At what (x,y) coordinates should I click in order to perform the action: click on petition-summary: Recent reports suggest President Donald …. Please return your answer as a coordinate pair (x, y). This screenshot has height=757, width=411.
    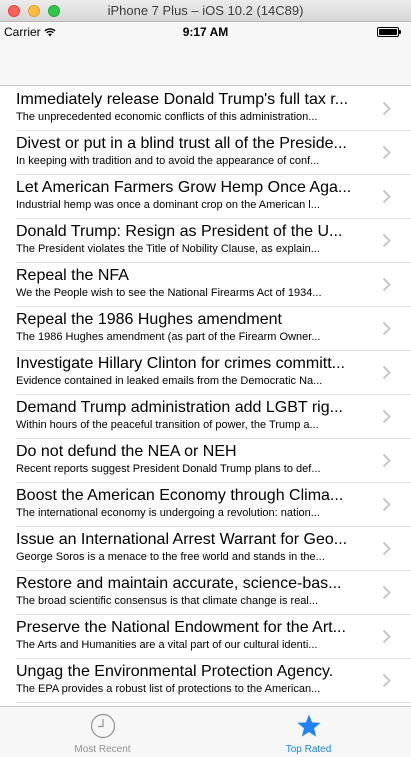
    Looking at the image, I should click on (168, 469).